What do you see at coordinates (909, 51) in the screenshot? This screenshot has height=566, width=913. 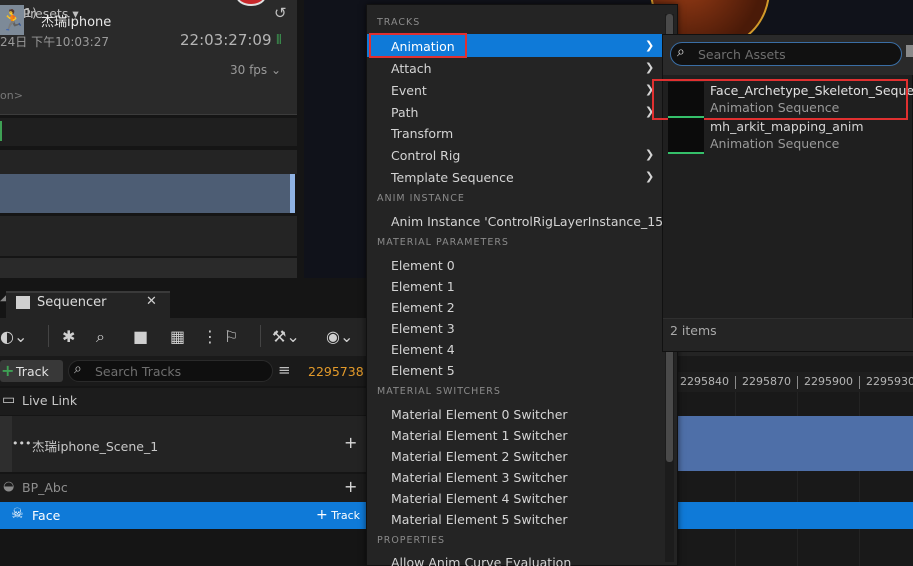 I see `view-options-icon` at bounding box center [909, 51].